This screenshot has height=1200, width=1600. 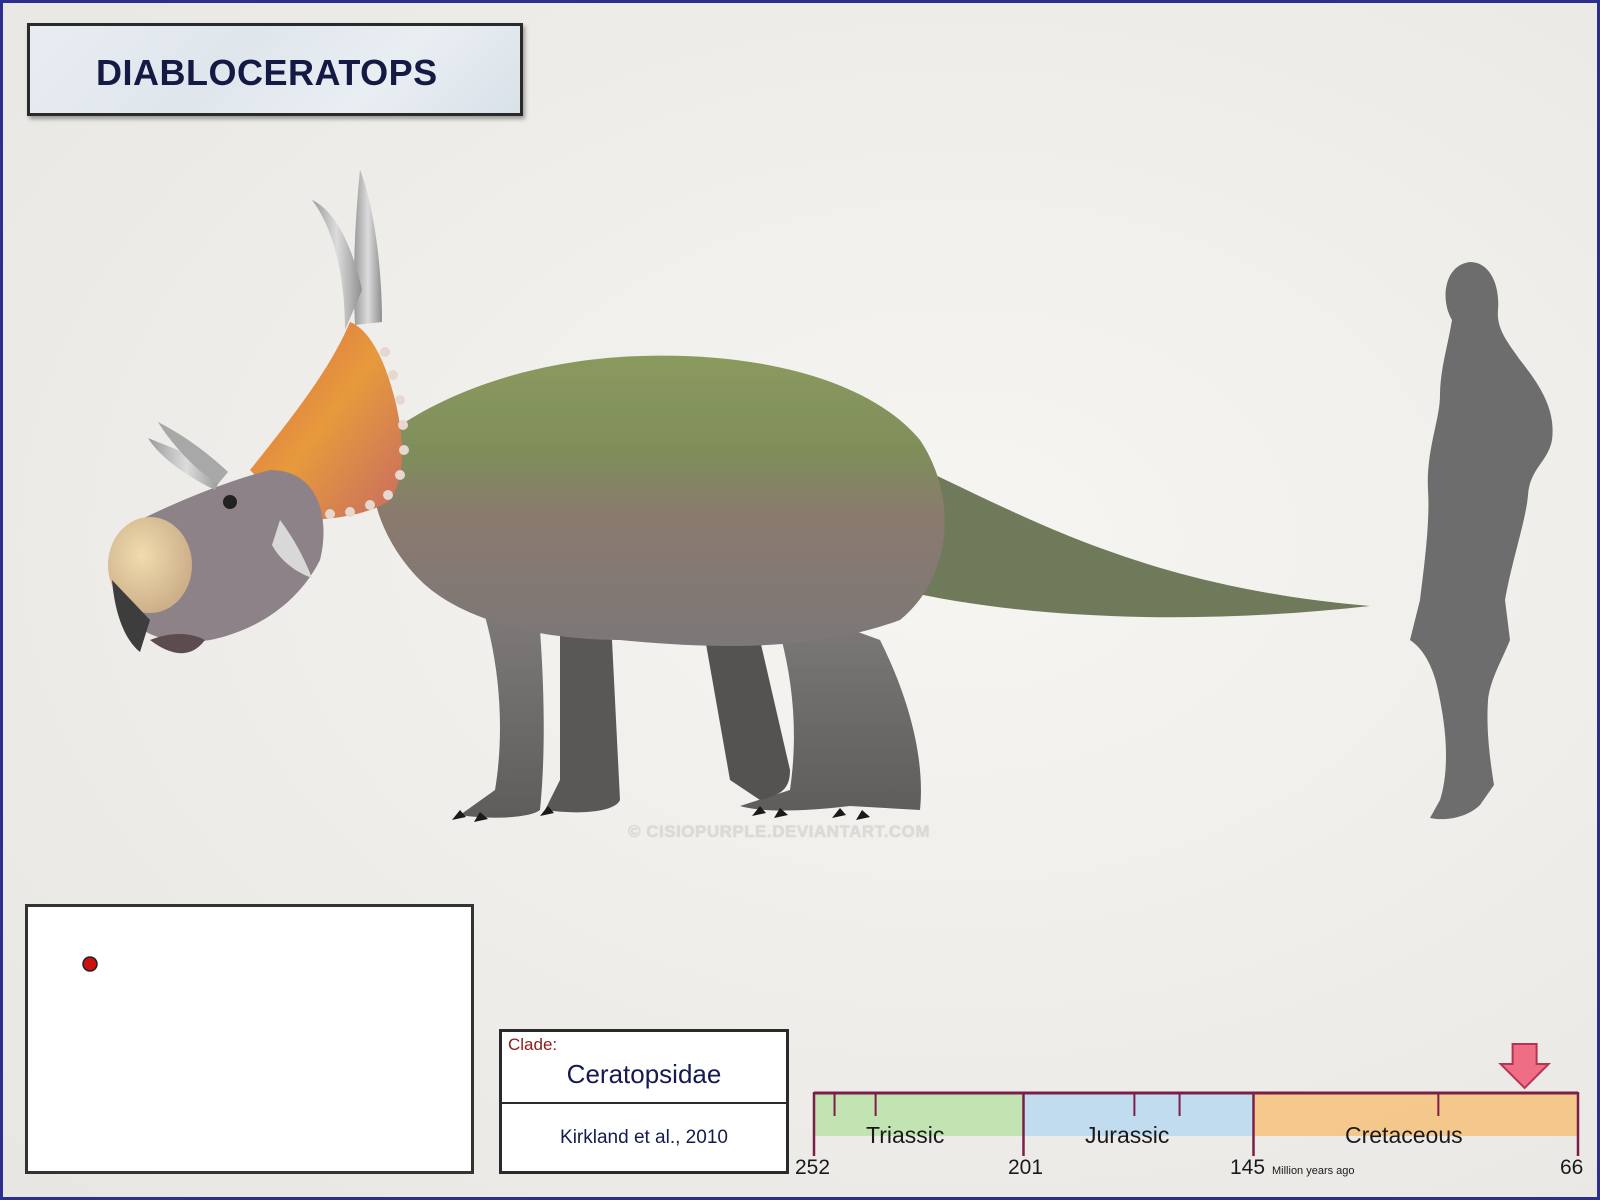 I want to click on tick-label-252: 252, so click(x=813, y=1167).